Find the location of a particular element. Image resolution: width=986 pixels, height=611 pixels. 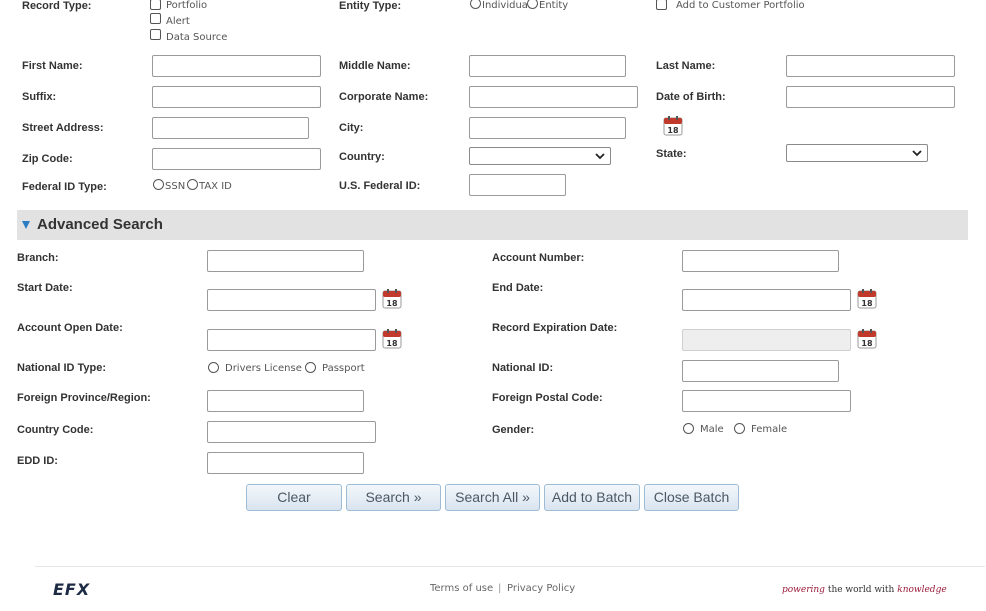

tax-id-option-label: TAX ID is located at coordinates (215, 186).